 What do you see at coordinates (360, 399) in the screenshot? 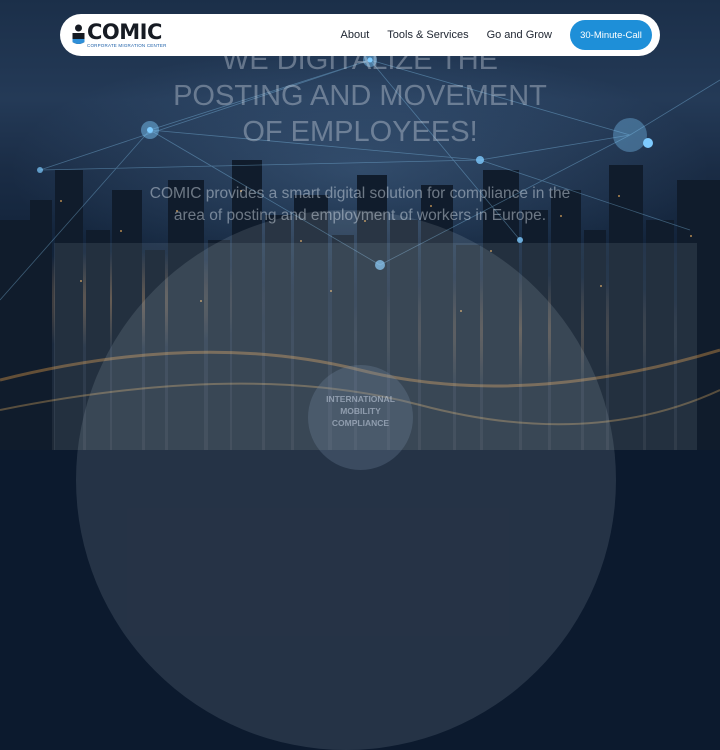
I see `badge-line: INTERNATIONAL` at bounding box center [360, 399].